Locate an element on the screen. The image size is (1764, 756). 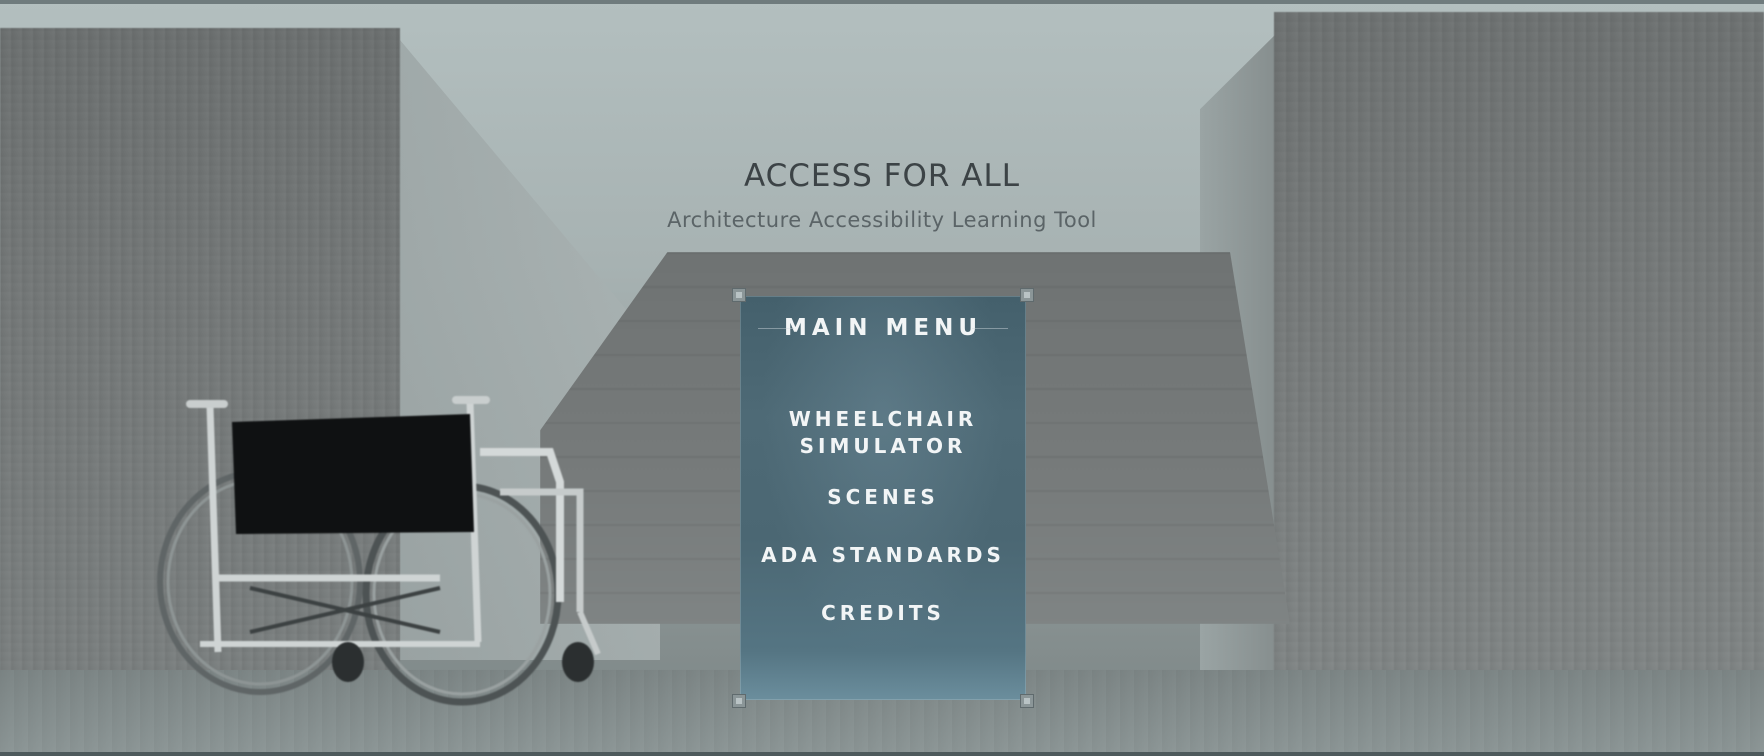
scenes-button: SCENES is located at coordinates (883, 497).